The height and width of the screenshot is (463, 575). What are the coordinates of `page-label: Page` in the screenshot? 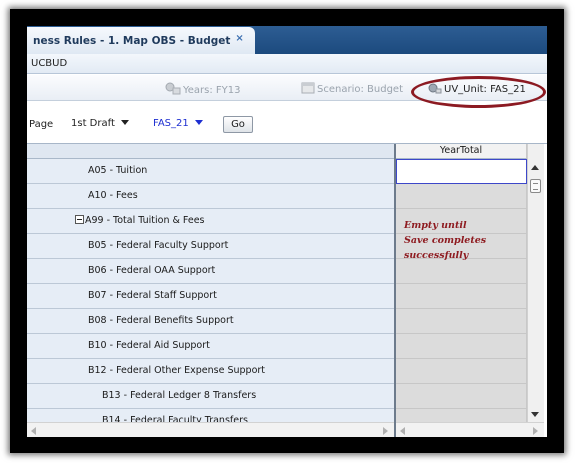 It's located at (41, 124).